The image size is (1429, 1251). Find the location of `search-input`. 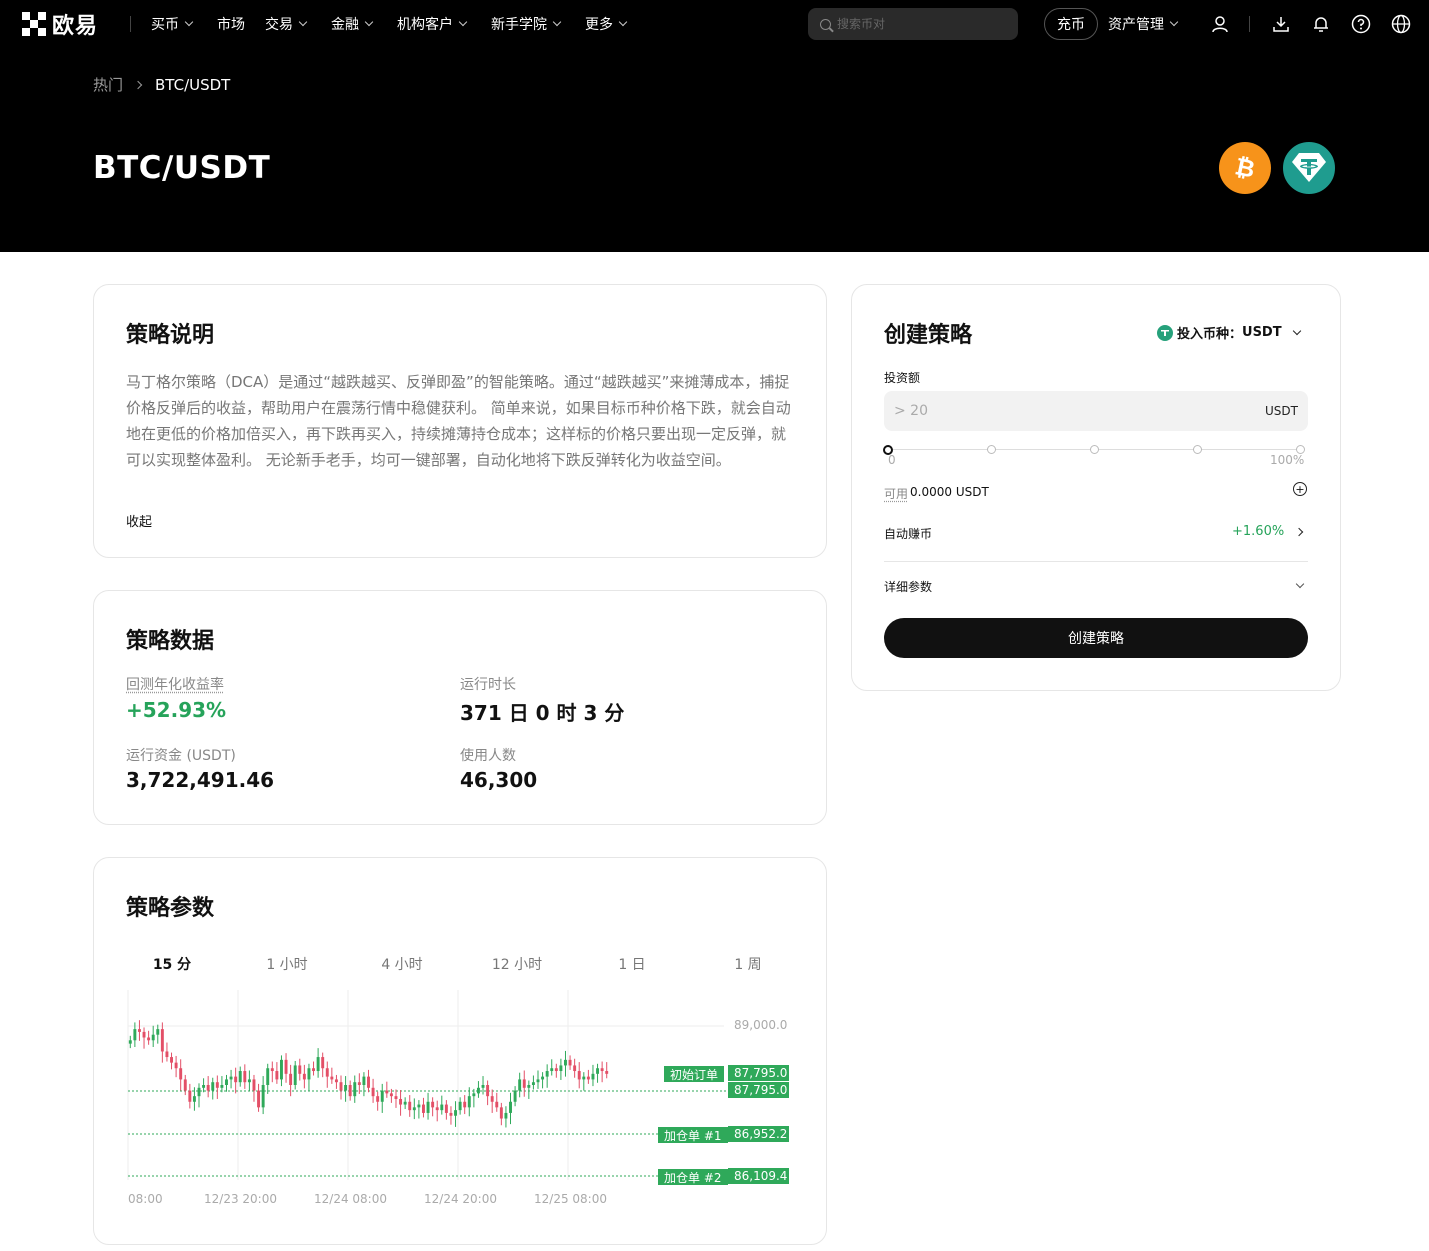

search-input is located at coordinates (917, 24).